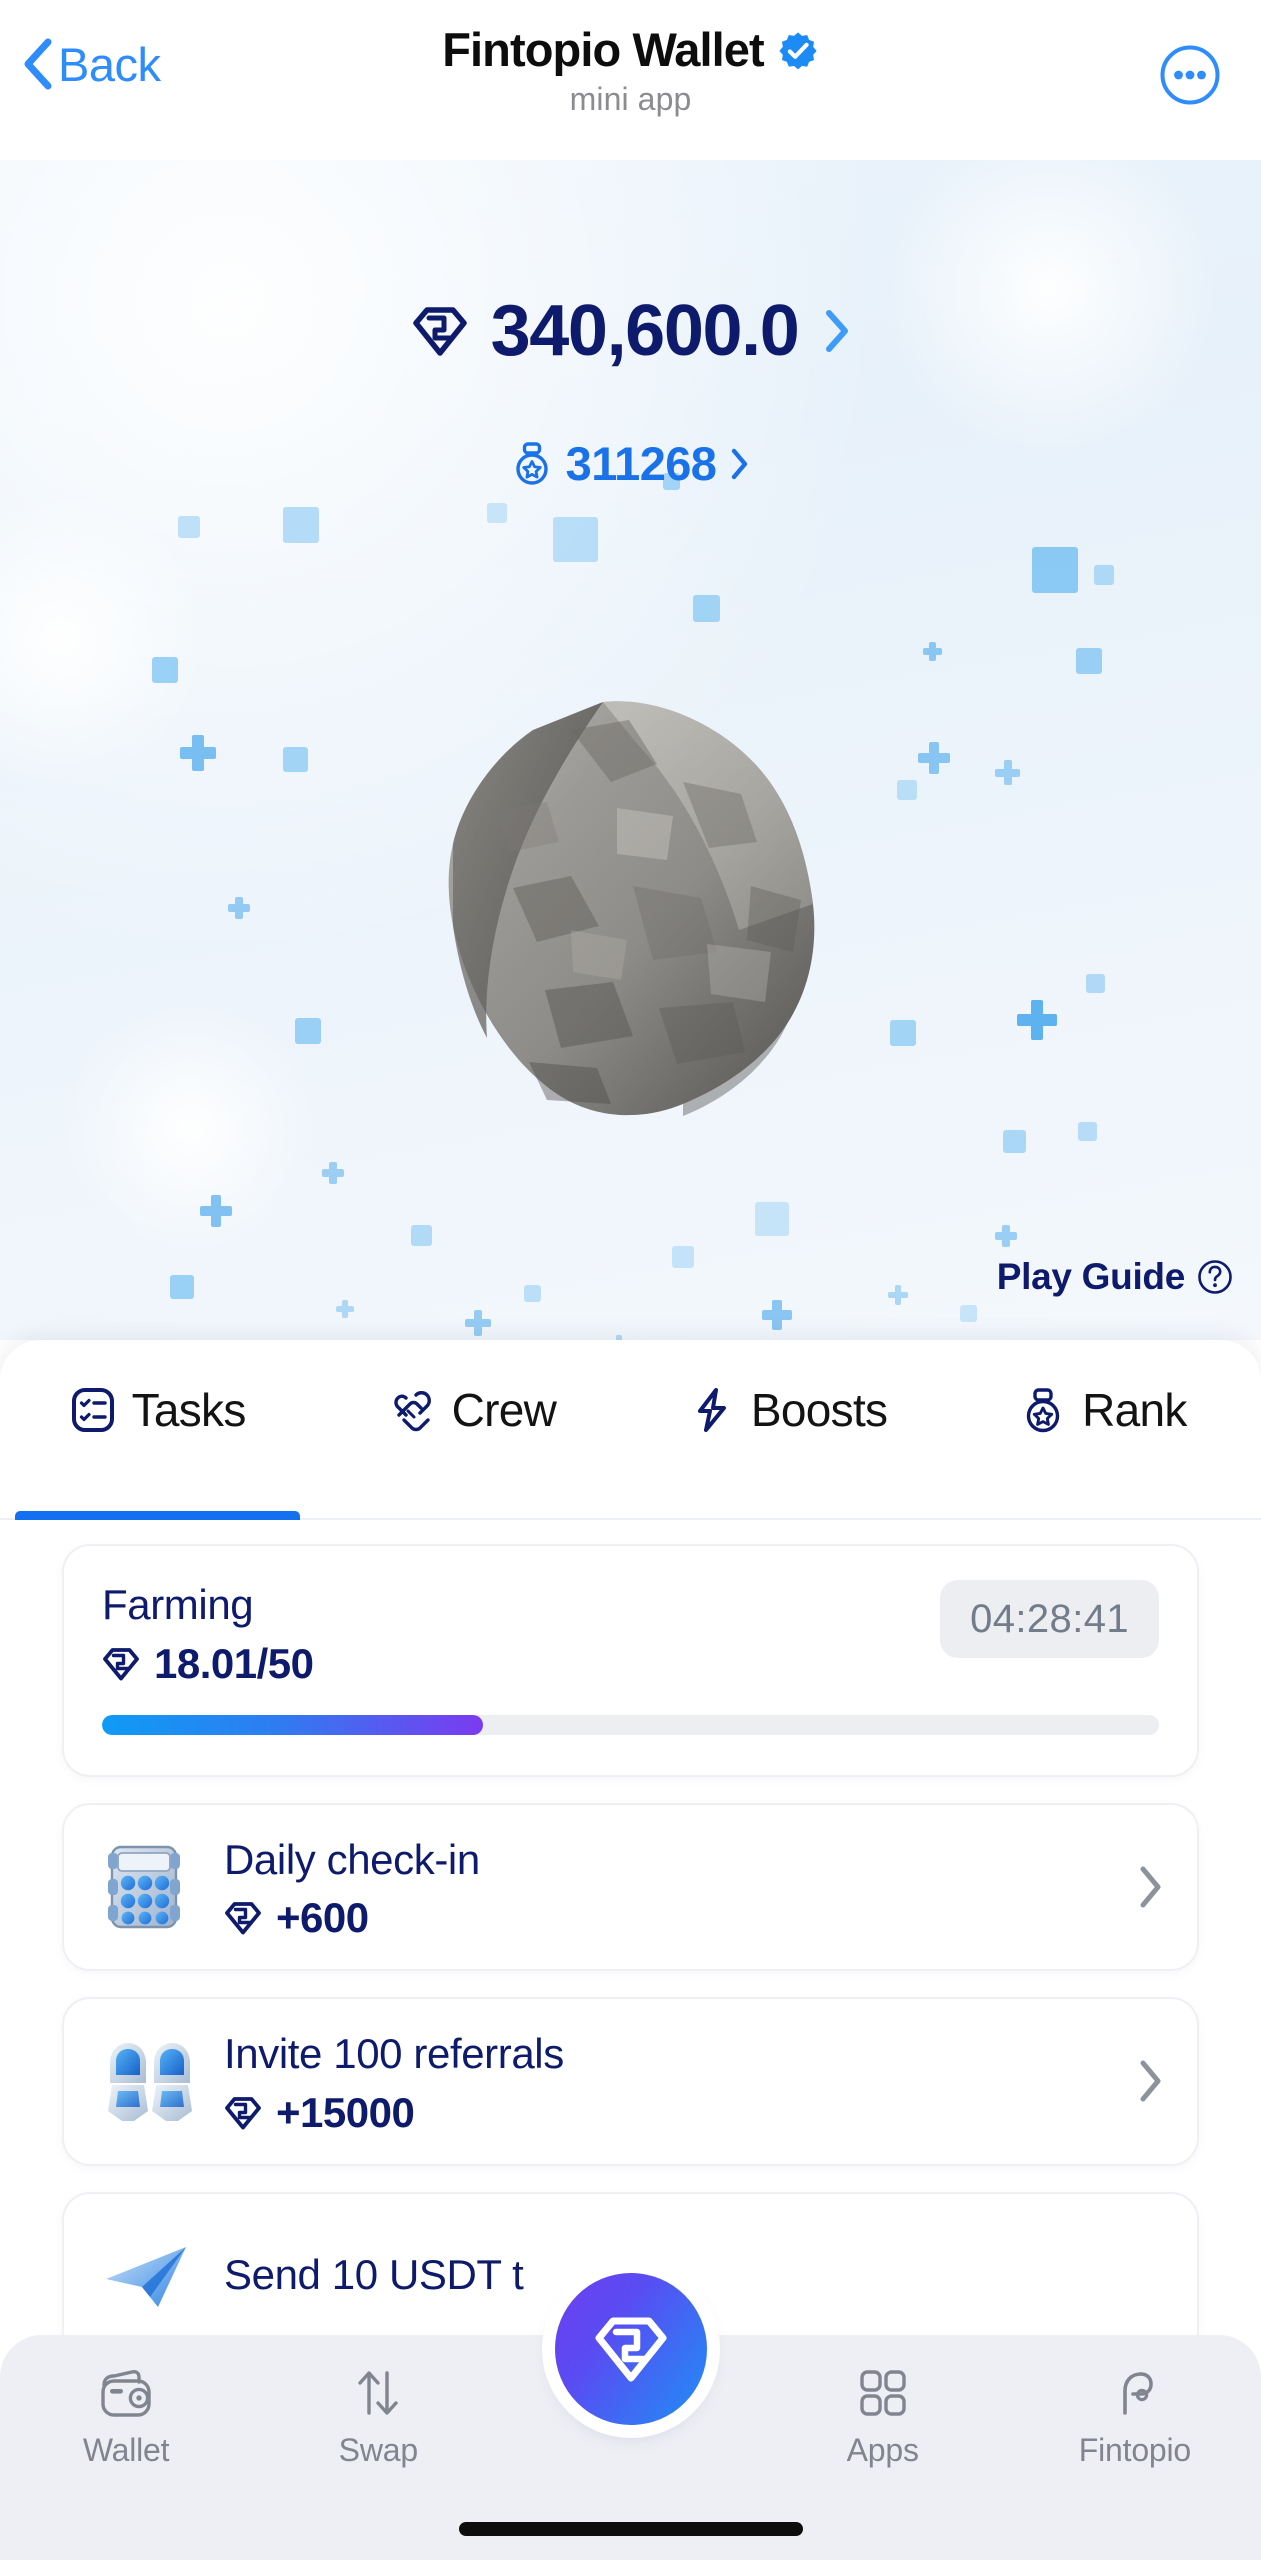 The image size is (1261, 2560). What do you see at coordinates (630, 98) in the screenshot?
I see `app-subtitle: mini app` at bounding box center [630, 98].